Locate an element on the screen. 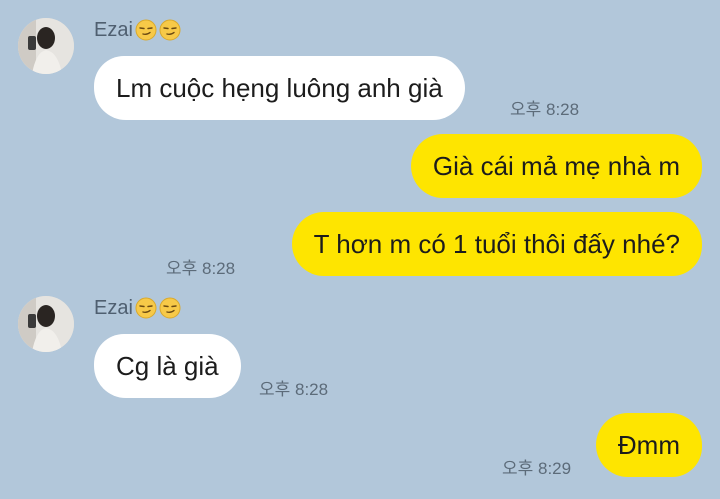 Image resolution: width=720 pixels, height=499 pixels. message-text: Đmm is located at coordinates (648, 445).